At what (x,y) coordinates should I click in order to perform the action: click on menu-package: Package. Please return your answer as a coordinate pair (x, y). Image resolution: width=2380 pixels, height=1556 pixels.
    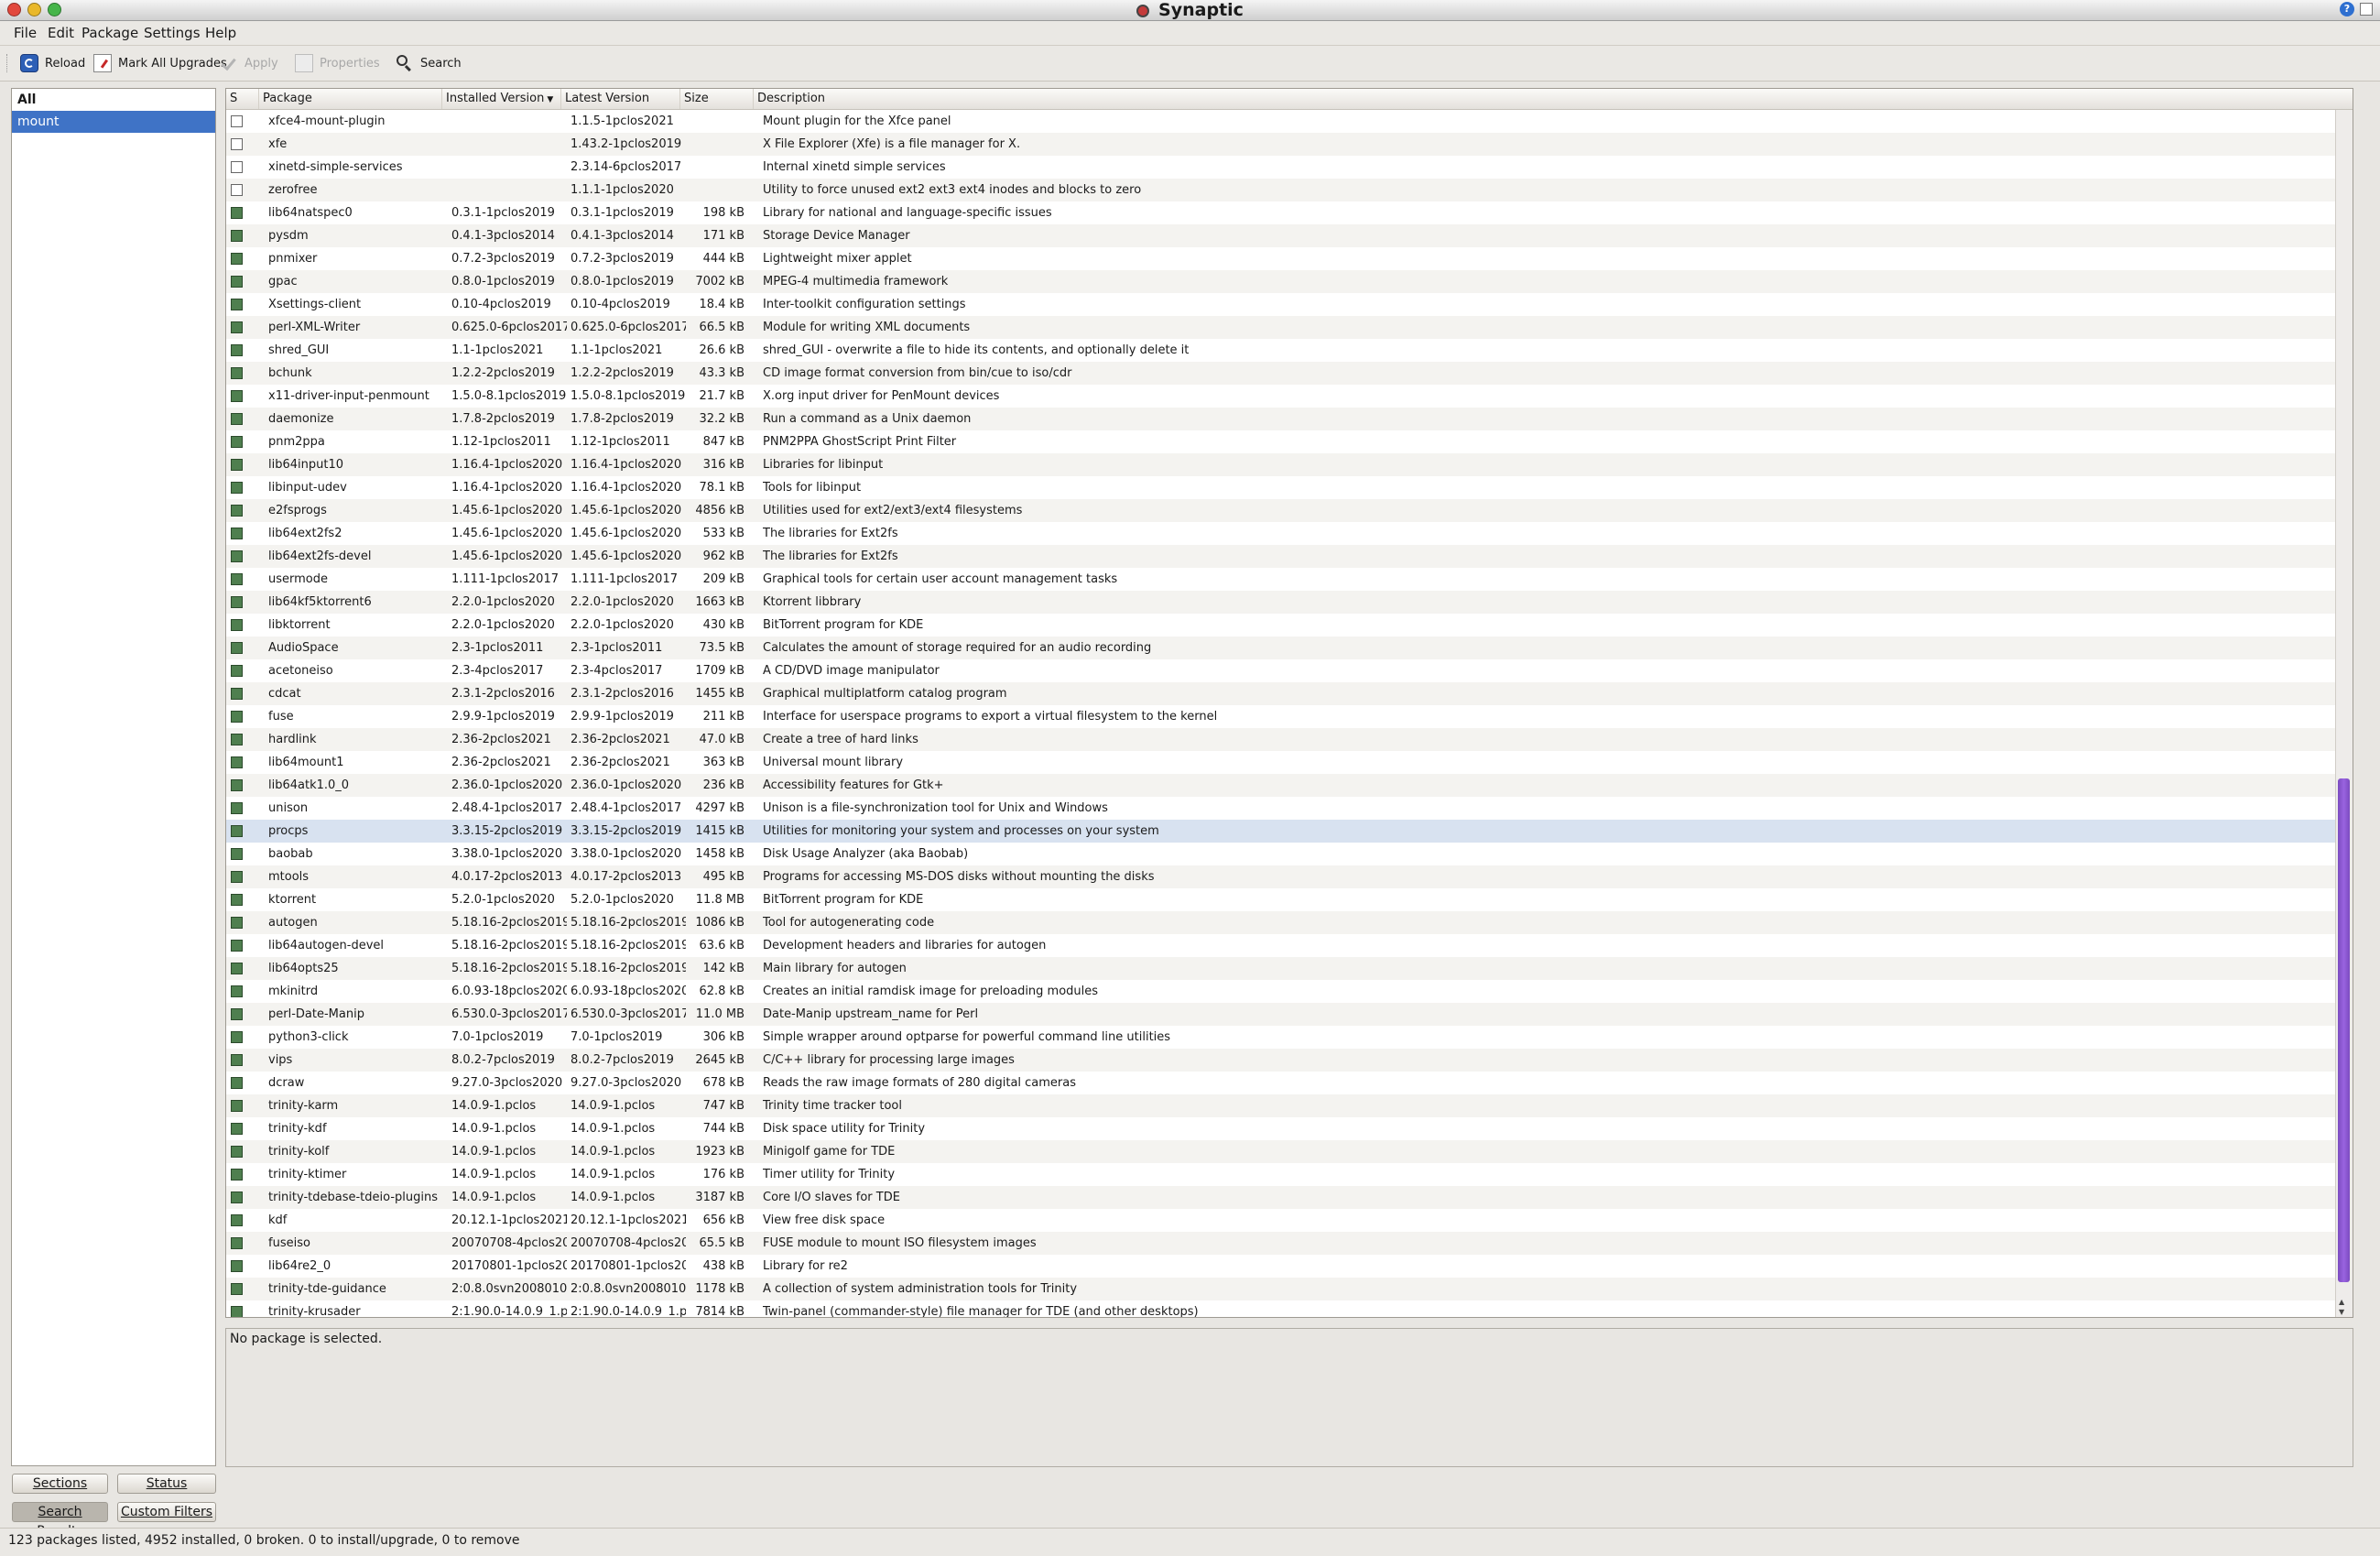
    Looking at the image, I should click on (110, 33).